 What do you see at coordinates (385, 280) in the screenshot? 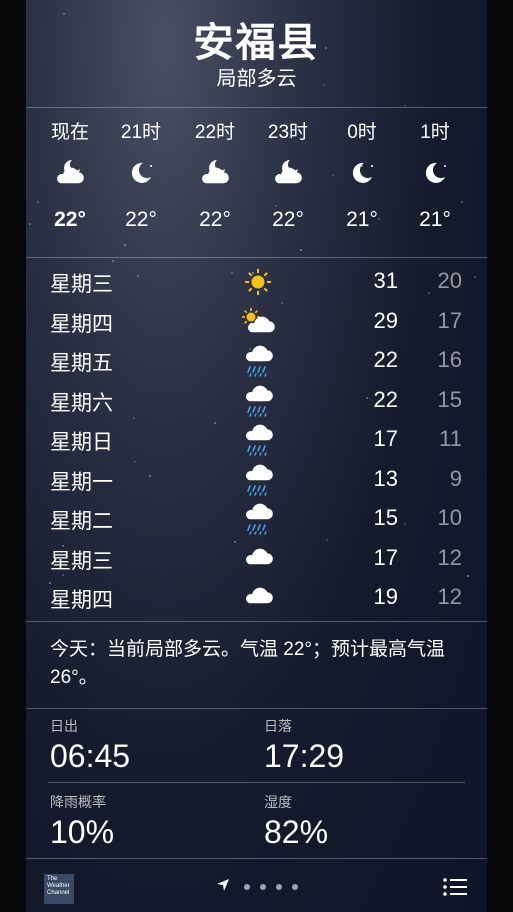
I see `daily-high: 31` at bounding box center [385, 280].